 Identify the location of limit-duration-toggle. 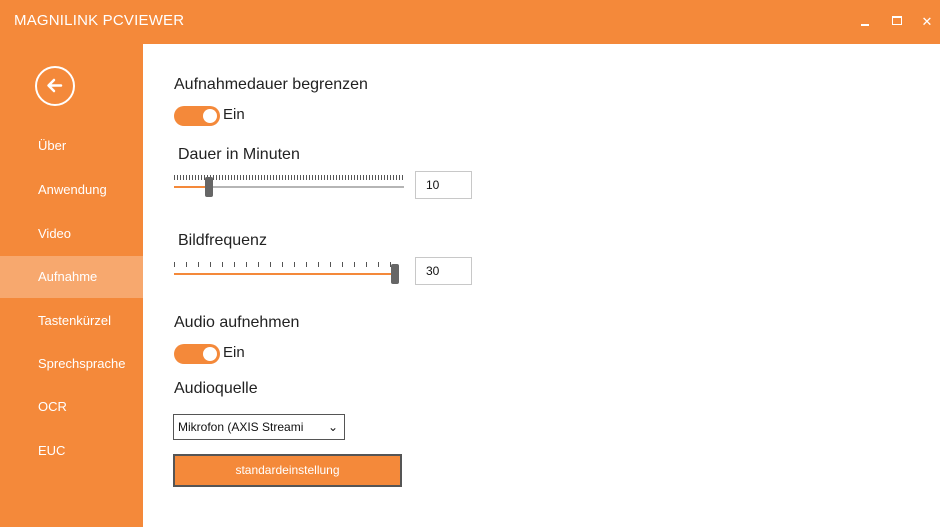
(197, 116).